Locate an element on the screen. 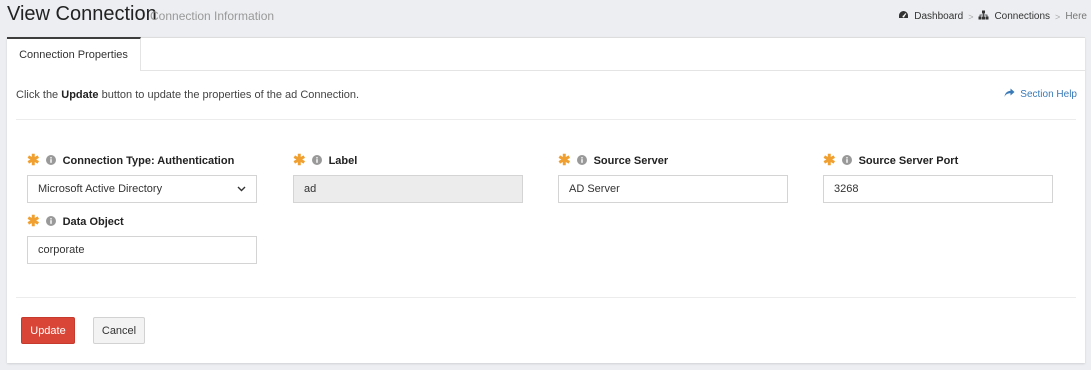 This screenshot has width=1091, height=370. field-data-object: ✱ Data Object corporate is located at coordinates (142, 238).